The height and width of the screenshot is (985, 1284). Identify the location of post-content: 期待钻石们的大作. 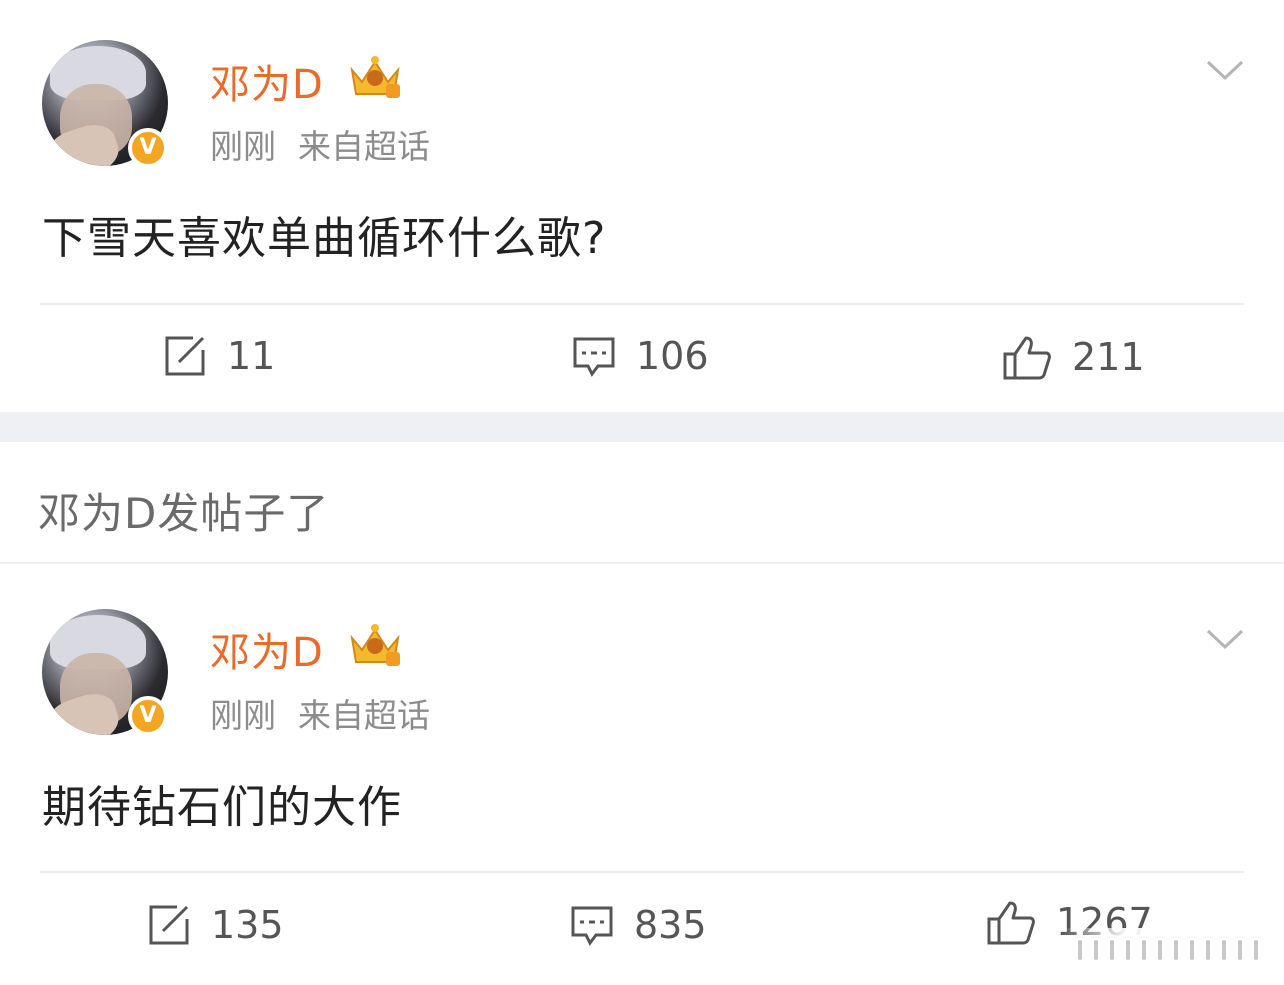
(222, 807).